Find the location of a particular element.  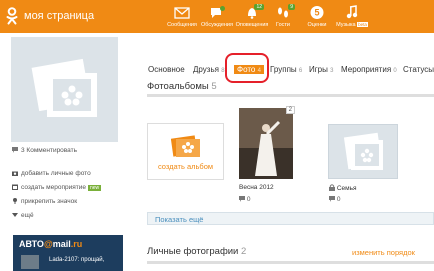

tab-groups: Группы 6 is located at coordinates (286, 69).